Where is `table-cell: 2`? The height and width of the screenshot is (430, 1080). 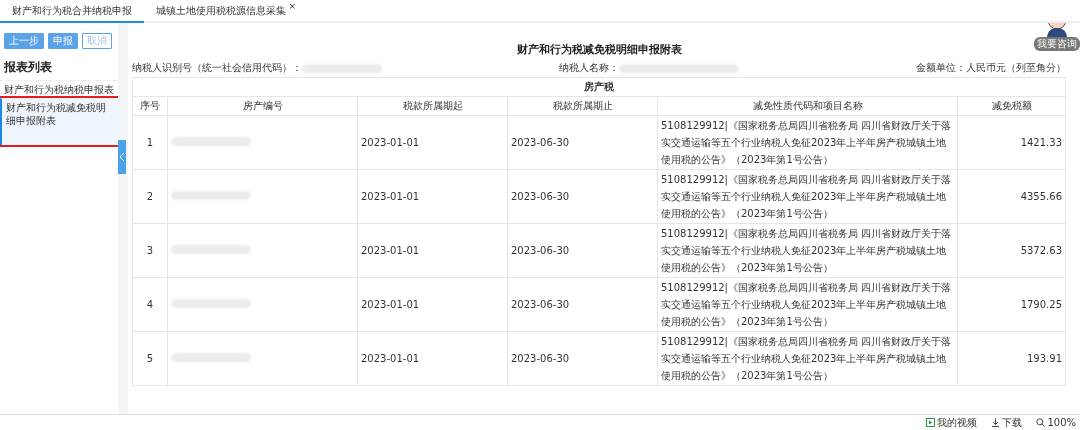 table-cell: 2 is located at coordinates (150, 196).